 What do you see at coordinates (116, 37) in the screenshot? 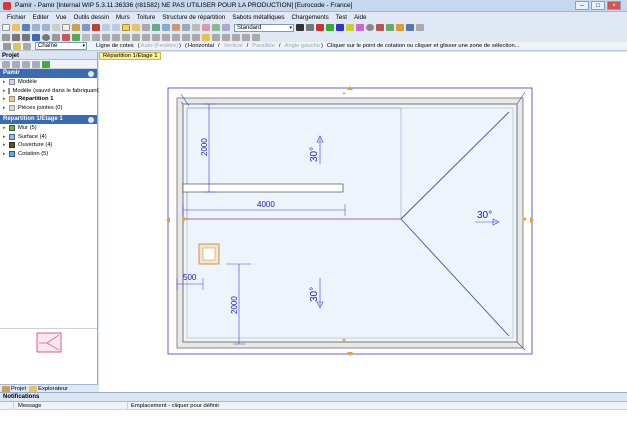
I see `move-icon` at bounding box center [116, 37].